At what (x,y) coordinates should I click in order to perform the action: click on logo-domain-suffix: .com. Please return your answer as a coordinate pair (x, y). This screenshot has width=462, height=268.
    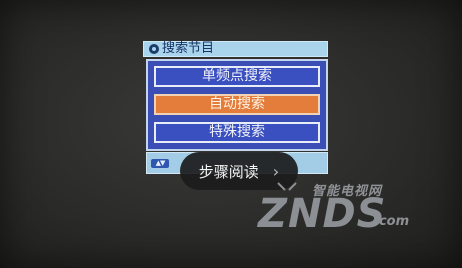
    Looking at the image, I should click on (392, 221).